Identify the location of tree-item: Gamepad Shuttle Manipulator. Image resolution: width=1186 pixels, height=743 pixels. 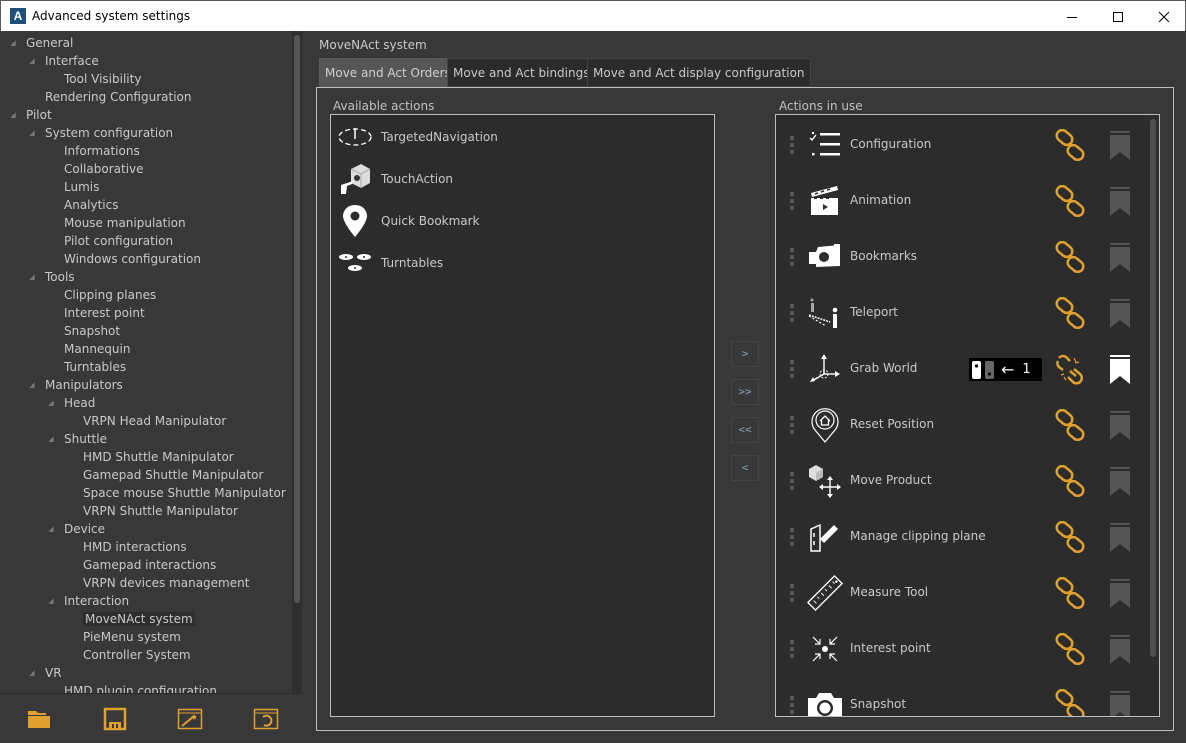
(164, 475).